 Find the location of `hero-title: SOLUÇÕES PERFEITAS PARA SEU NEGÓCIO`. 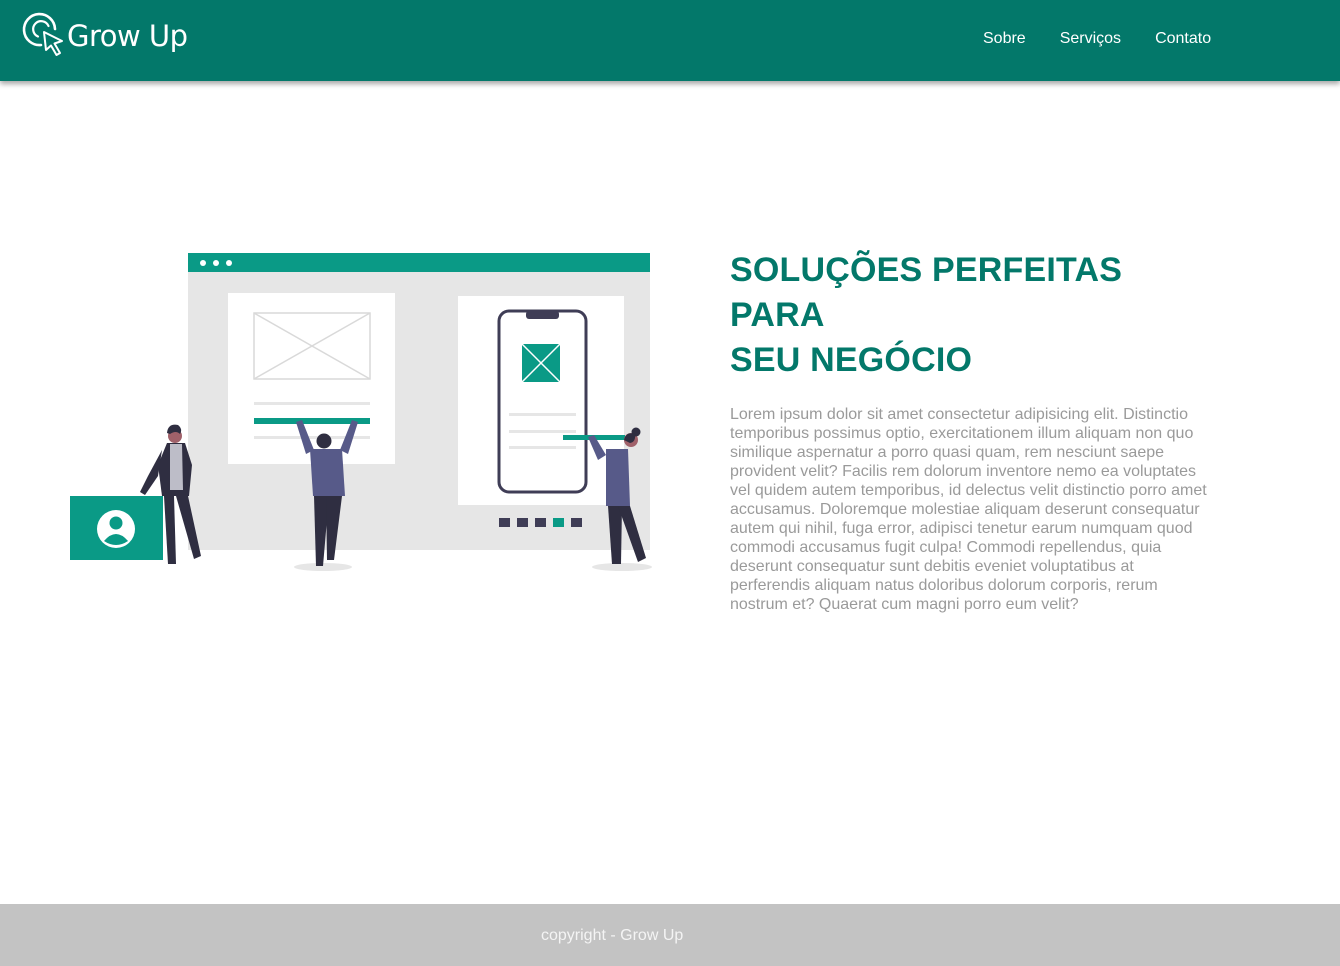

hero-title: SOLUÇÕES PERFEITAS PARA SEU NEGÓCIO is located at coordinates (970, 315).